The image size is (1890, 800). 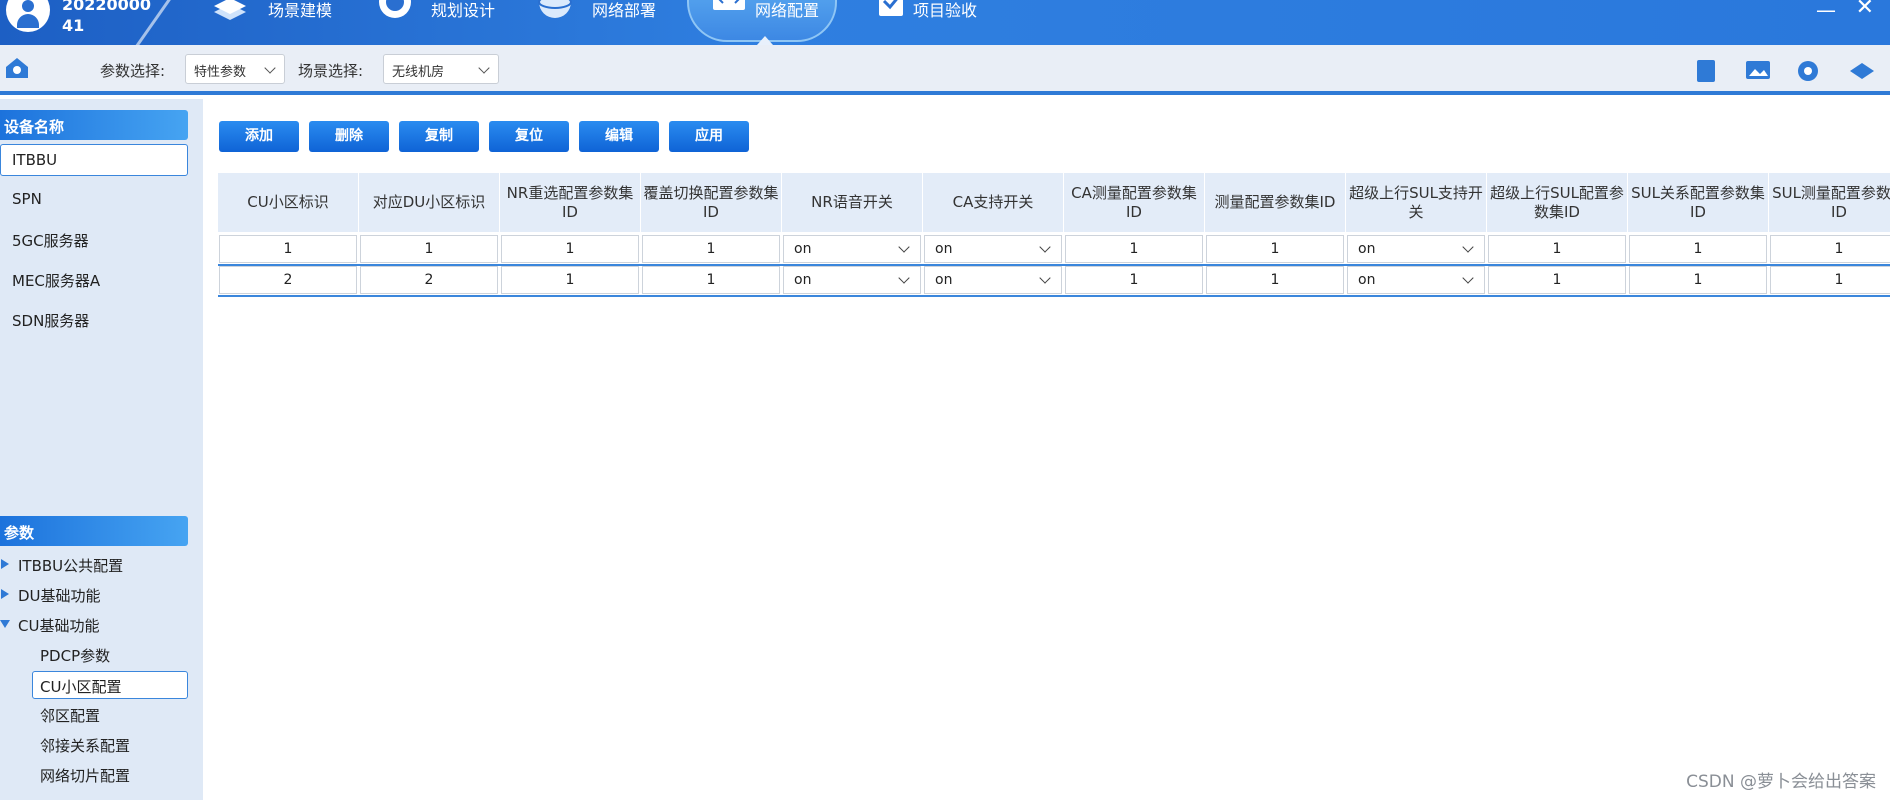 What do you see at coordinates (529, 136) in the screenshot?
I see `reset-button: 复位` at bounding box center [529, 136].